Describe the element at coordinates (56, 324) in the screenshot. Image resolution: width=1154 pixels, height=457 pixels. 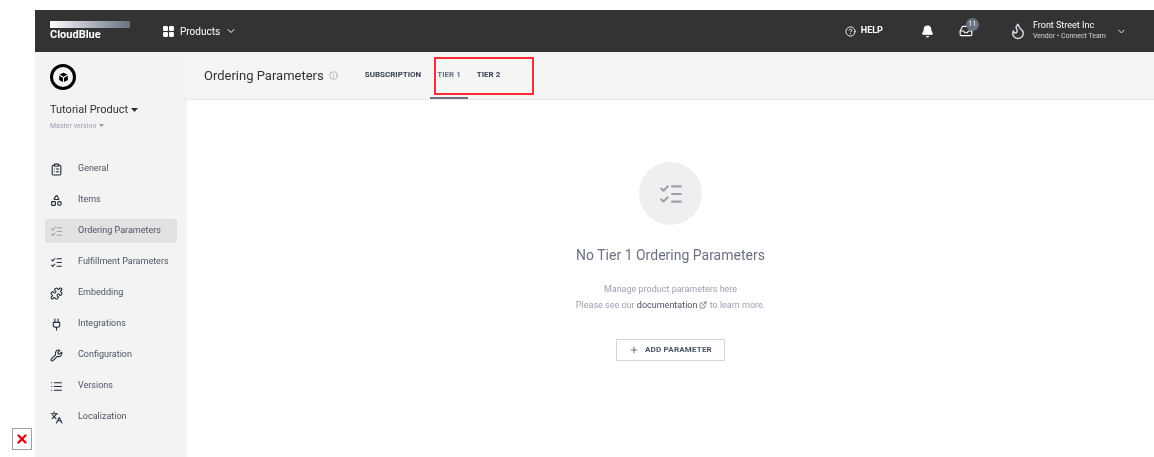
I see `plug-icon` at that location.